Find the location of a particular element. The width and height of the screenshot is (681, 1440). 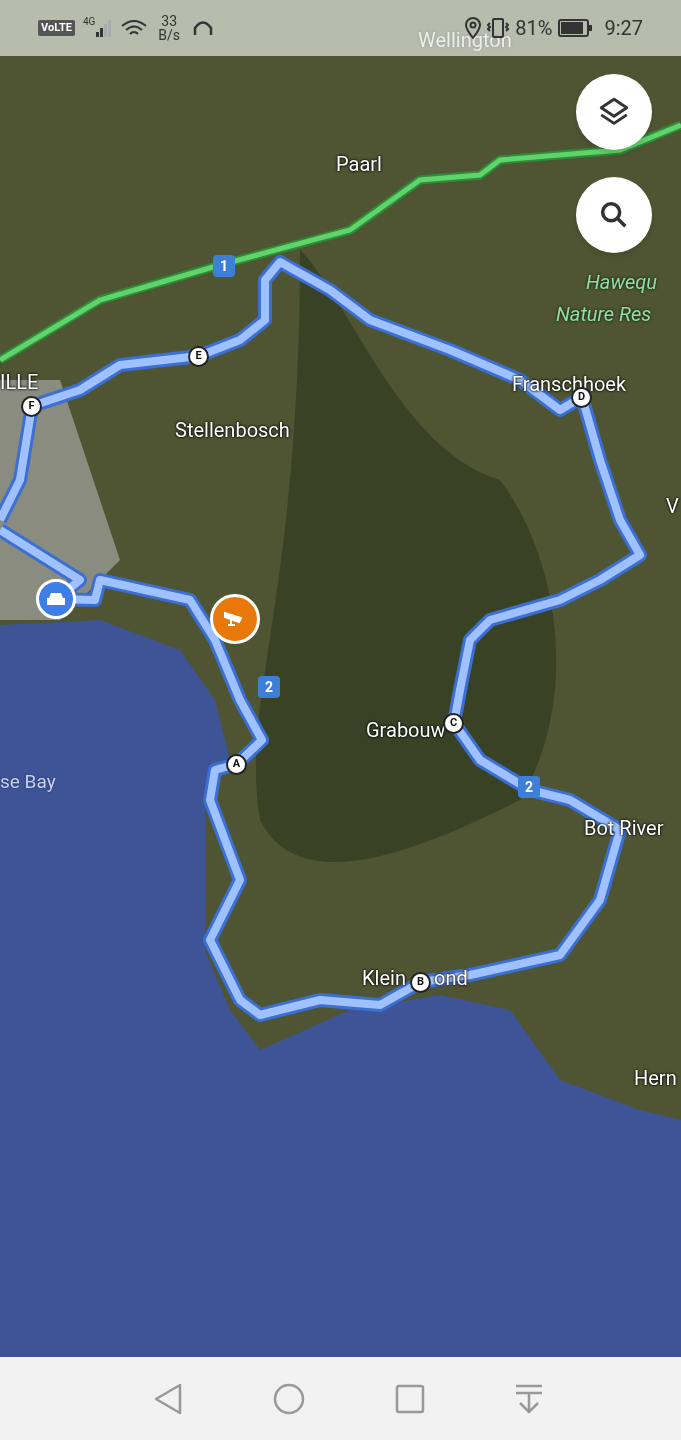

recents-button is located at coordinates (409, 1398).